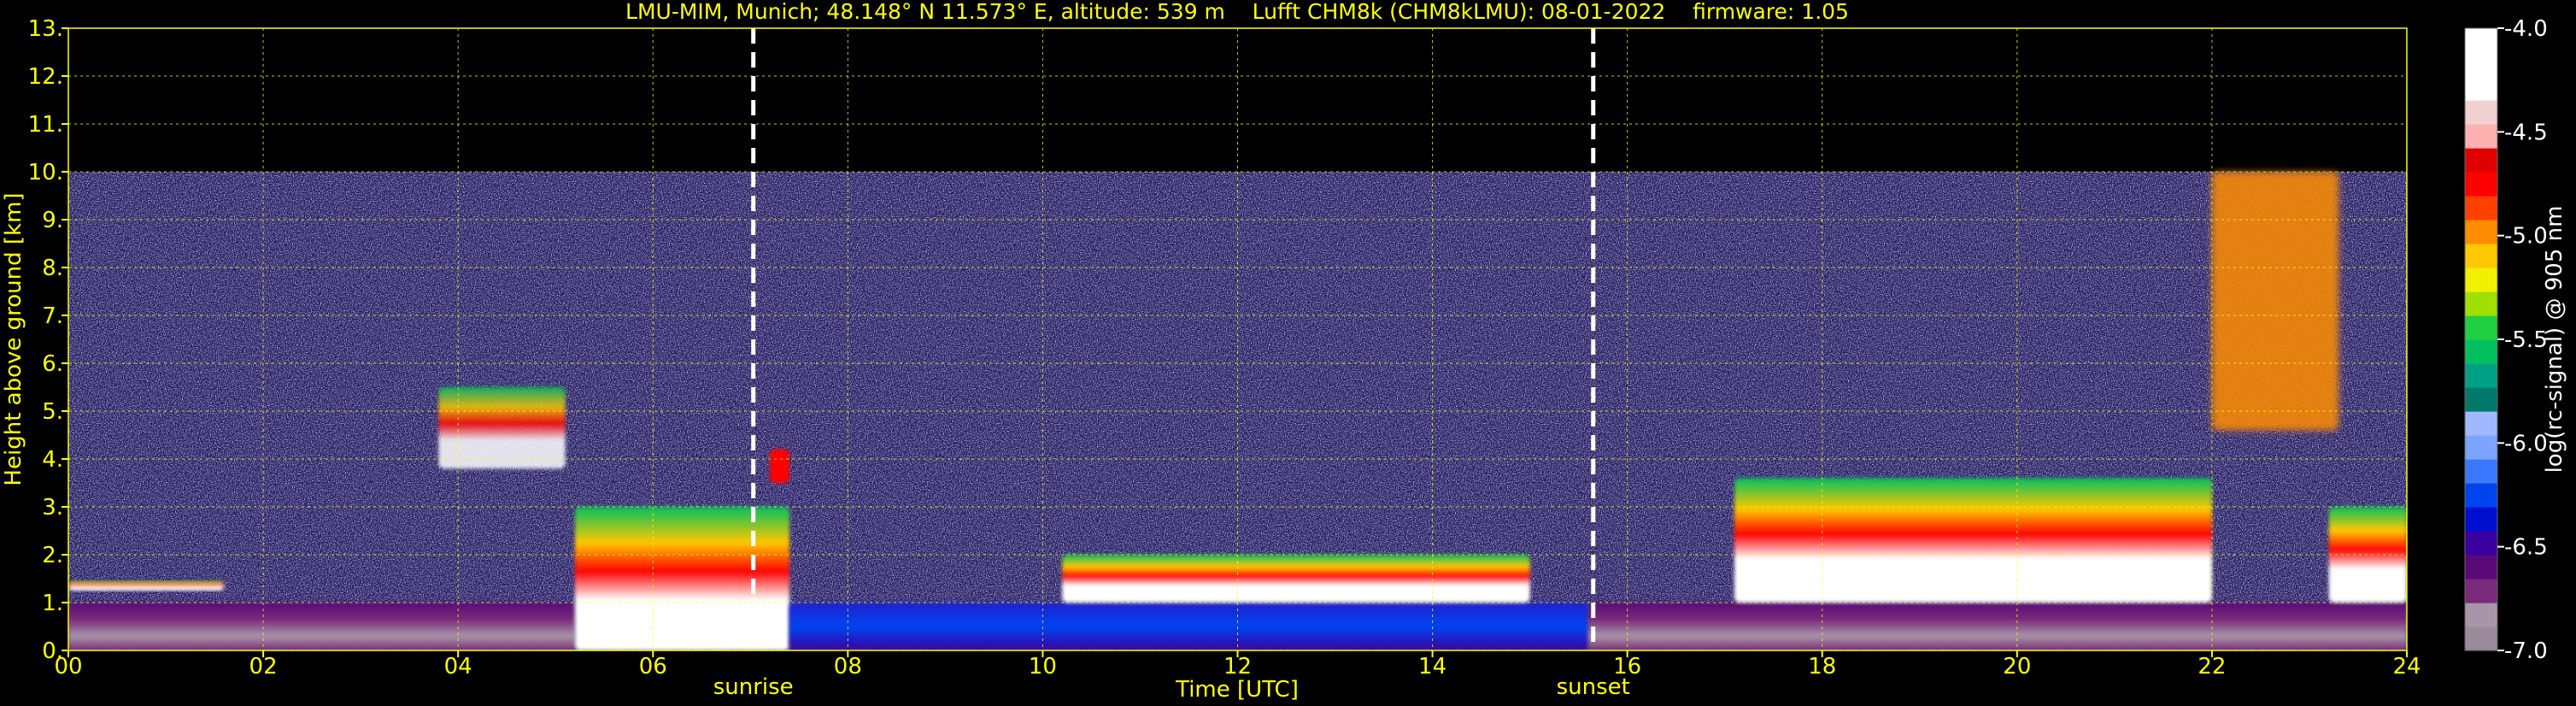 Image resolution: width=2576 pixels, height=706 pixels. What do you see at coordinates (13, 338) in the screenshot?
I see `y-axis-label: Height above ground [km]` at bounding box center [13, 338].